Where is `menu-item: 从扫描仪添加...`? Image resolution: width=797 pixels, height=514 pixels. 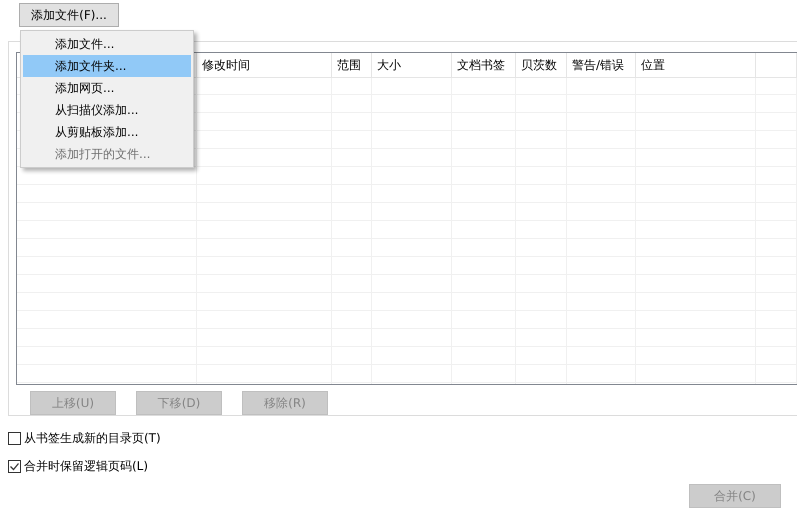 menu-item: 从扫描仪添加... is located at coordinates (107, 110).